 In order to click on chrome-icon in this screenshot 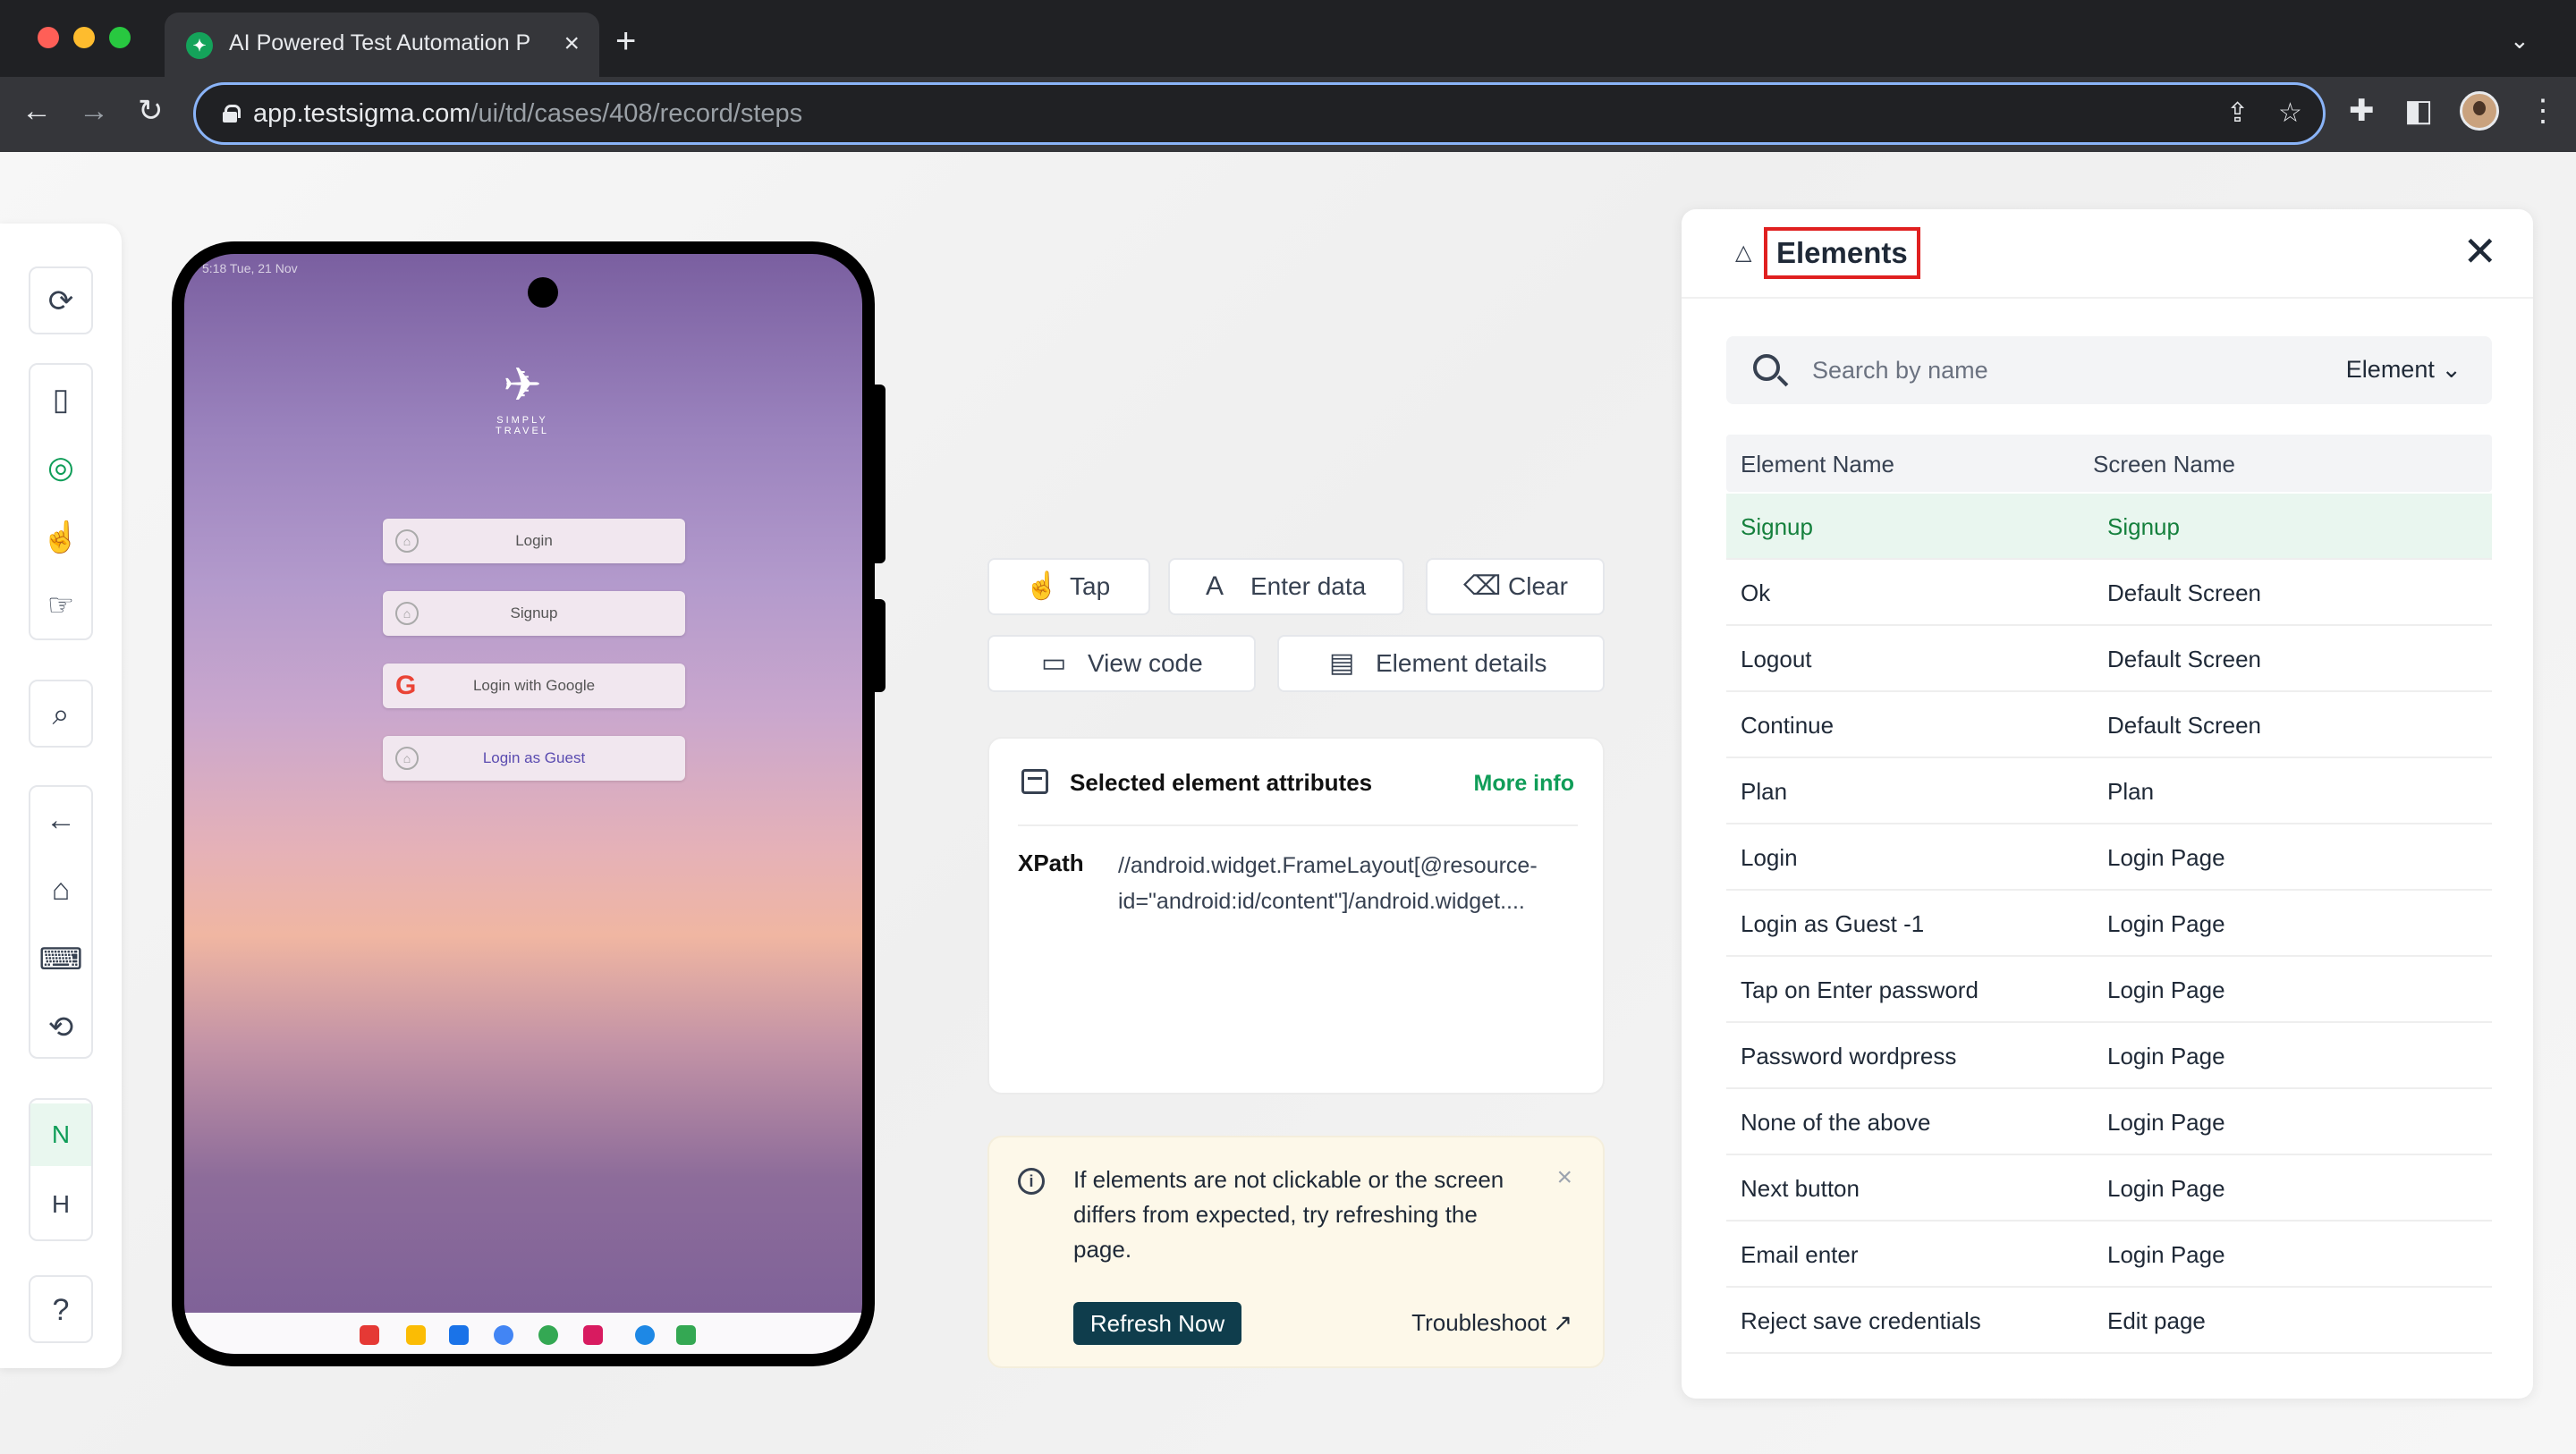, I will do `click(548, 1335)`.